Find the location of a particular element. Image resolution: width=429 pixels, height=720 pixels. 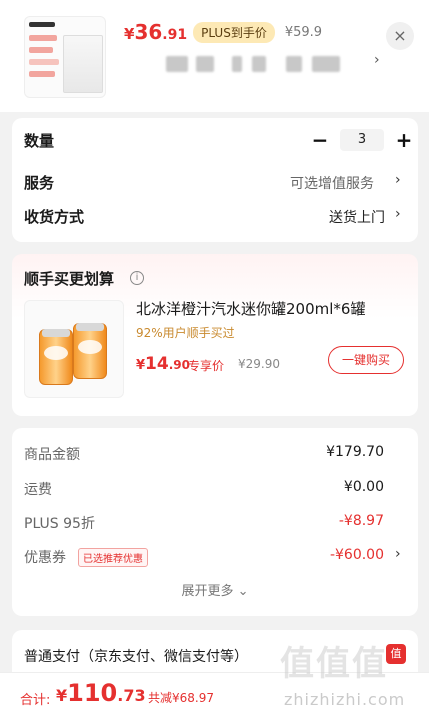

increase-quantity-button: + is located at coordinates (404, 140).